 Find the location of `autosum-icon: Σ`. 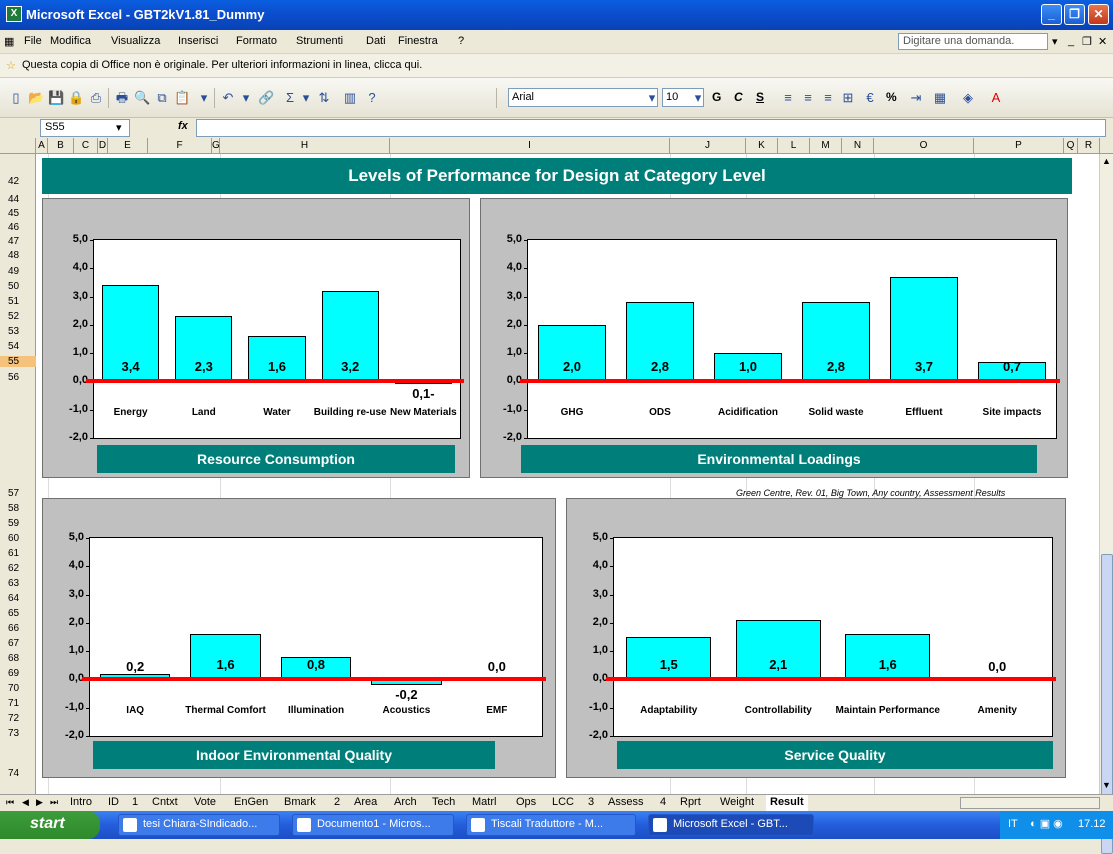

autosum-icon: Σ is located at coordinates (290, 98).